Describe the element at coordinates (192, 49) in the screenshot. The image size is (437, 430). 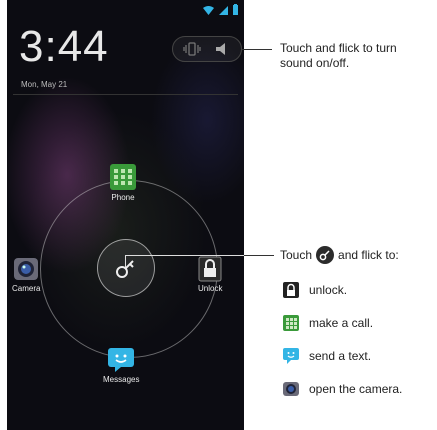
I see `vibrate-icon` at that location.